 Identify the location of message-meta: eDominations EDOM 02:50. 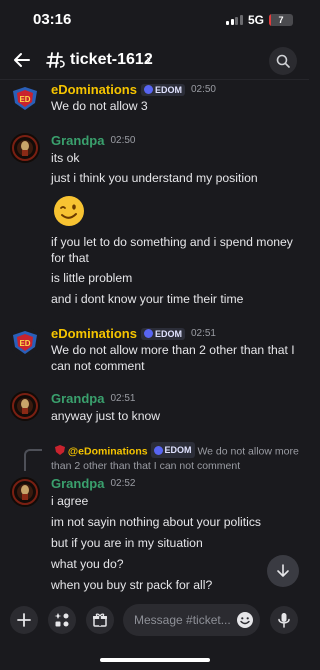
(133, 89).